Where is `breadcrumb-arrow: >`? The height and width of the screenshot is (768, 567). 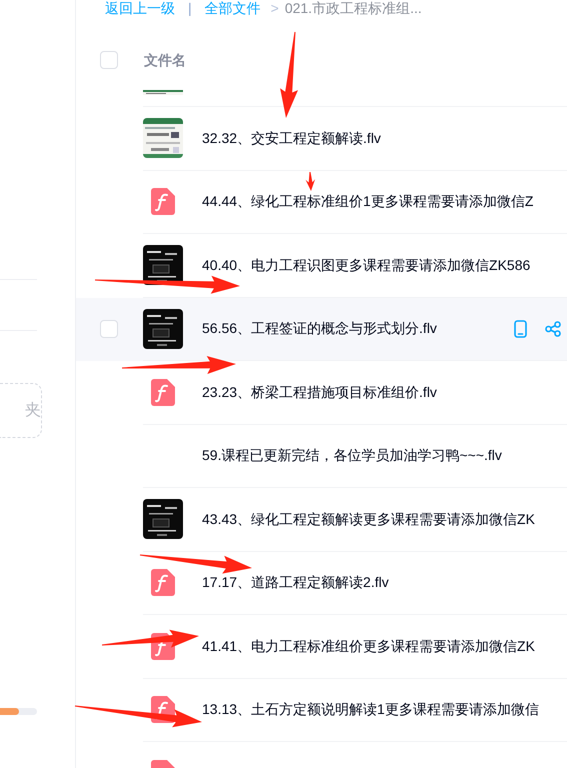
breadcrumb-arrow: > is located at coordinates (274, 8).